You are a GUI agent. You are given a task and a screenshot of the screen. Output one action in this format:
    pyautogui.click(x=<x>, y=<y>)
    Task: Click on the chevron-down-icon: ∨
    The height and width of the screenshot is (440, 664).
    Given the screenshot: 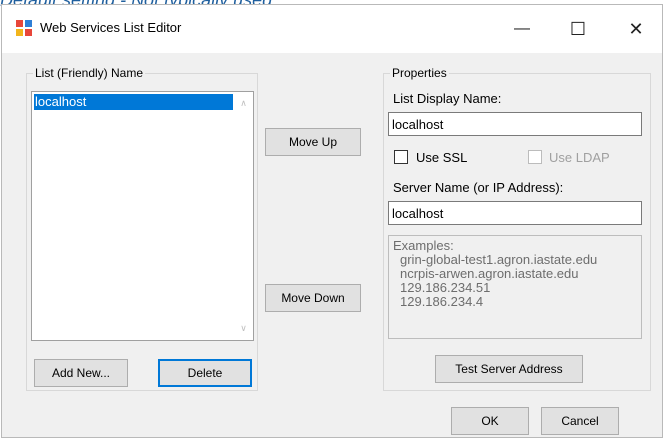 What is the action you would take?
    pyautogui.click(x=243, y=328)
    